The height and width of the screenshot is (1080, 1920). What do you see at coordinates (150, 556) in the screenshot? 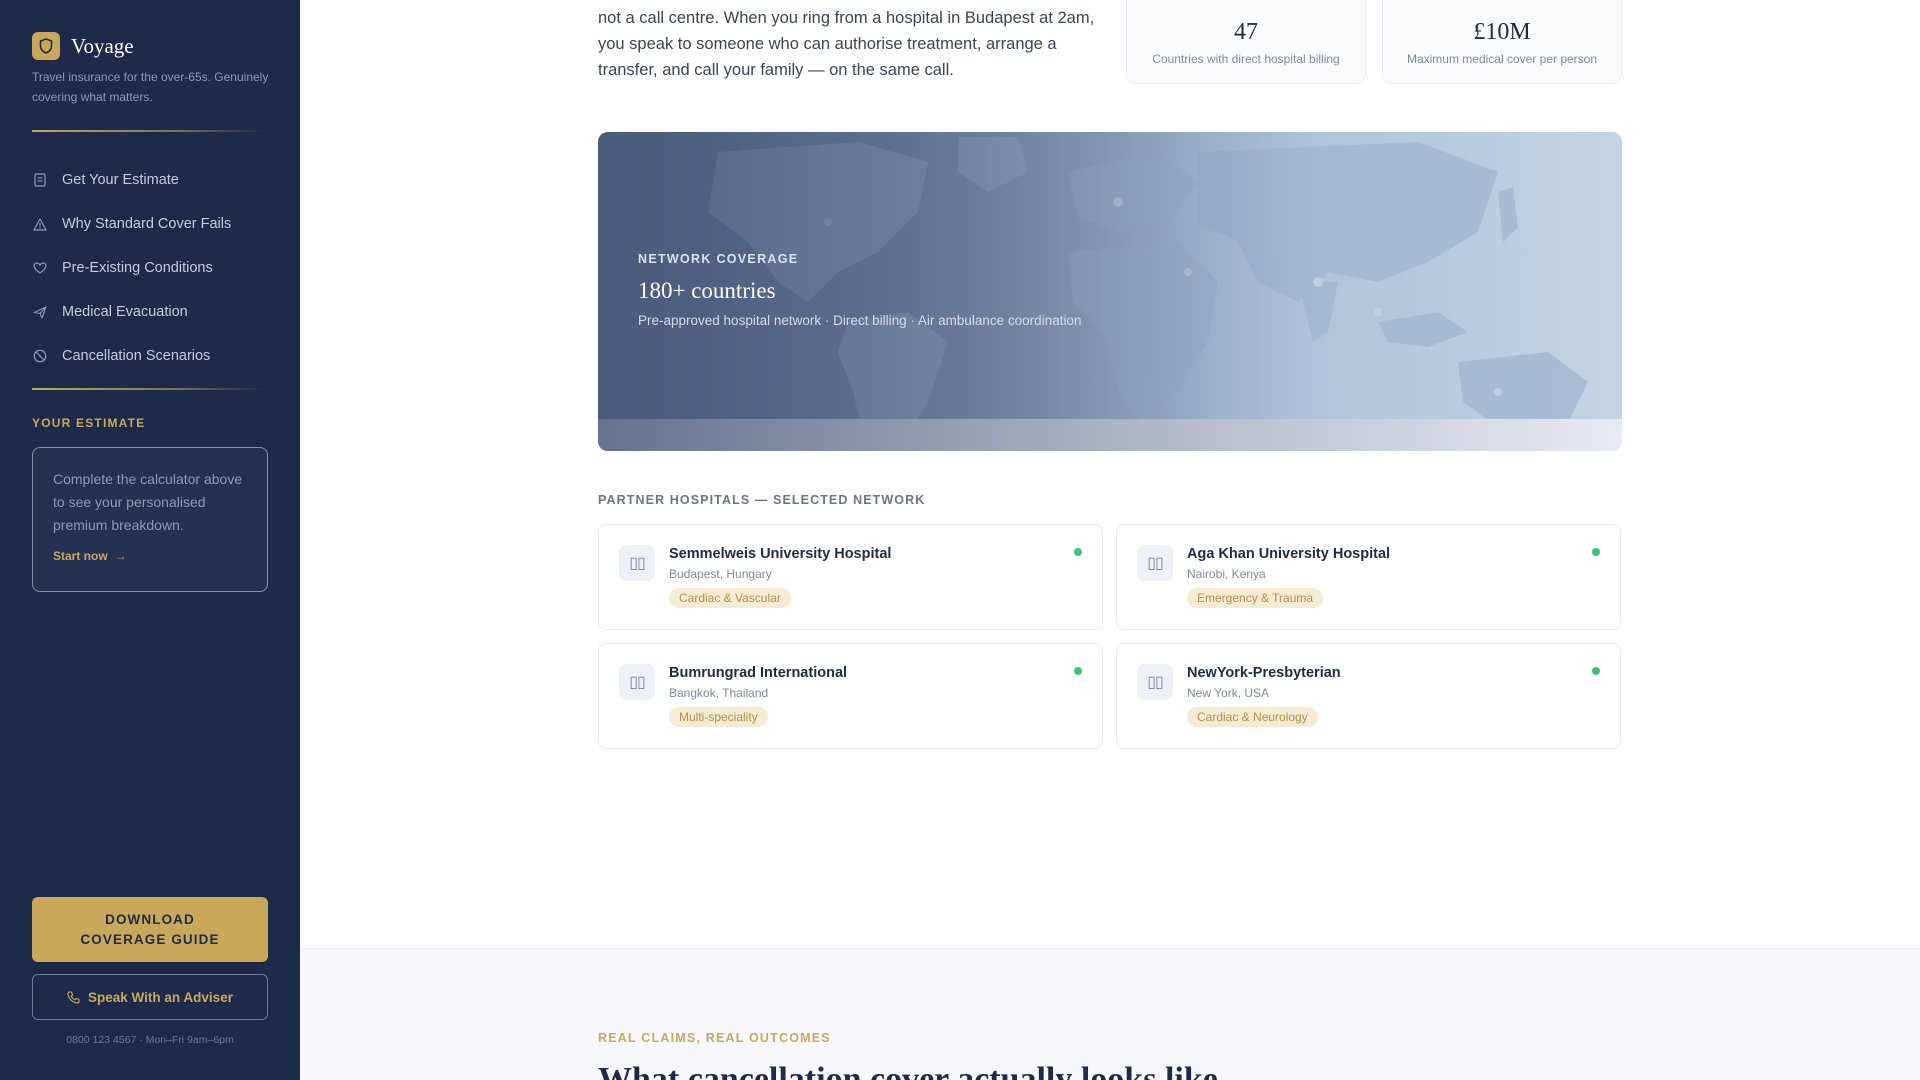
I see `start-now-link: Start now →` at bounding box center [150, 556].